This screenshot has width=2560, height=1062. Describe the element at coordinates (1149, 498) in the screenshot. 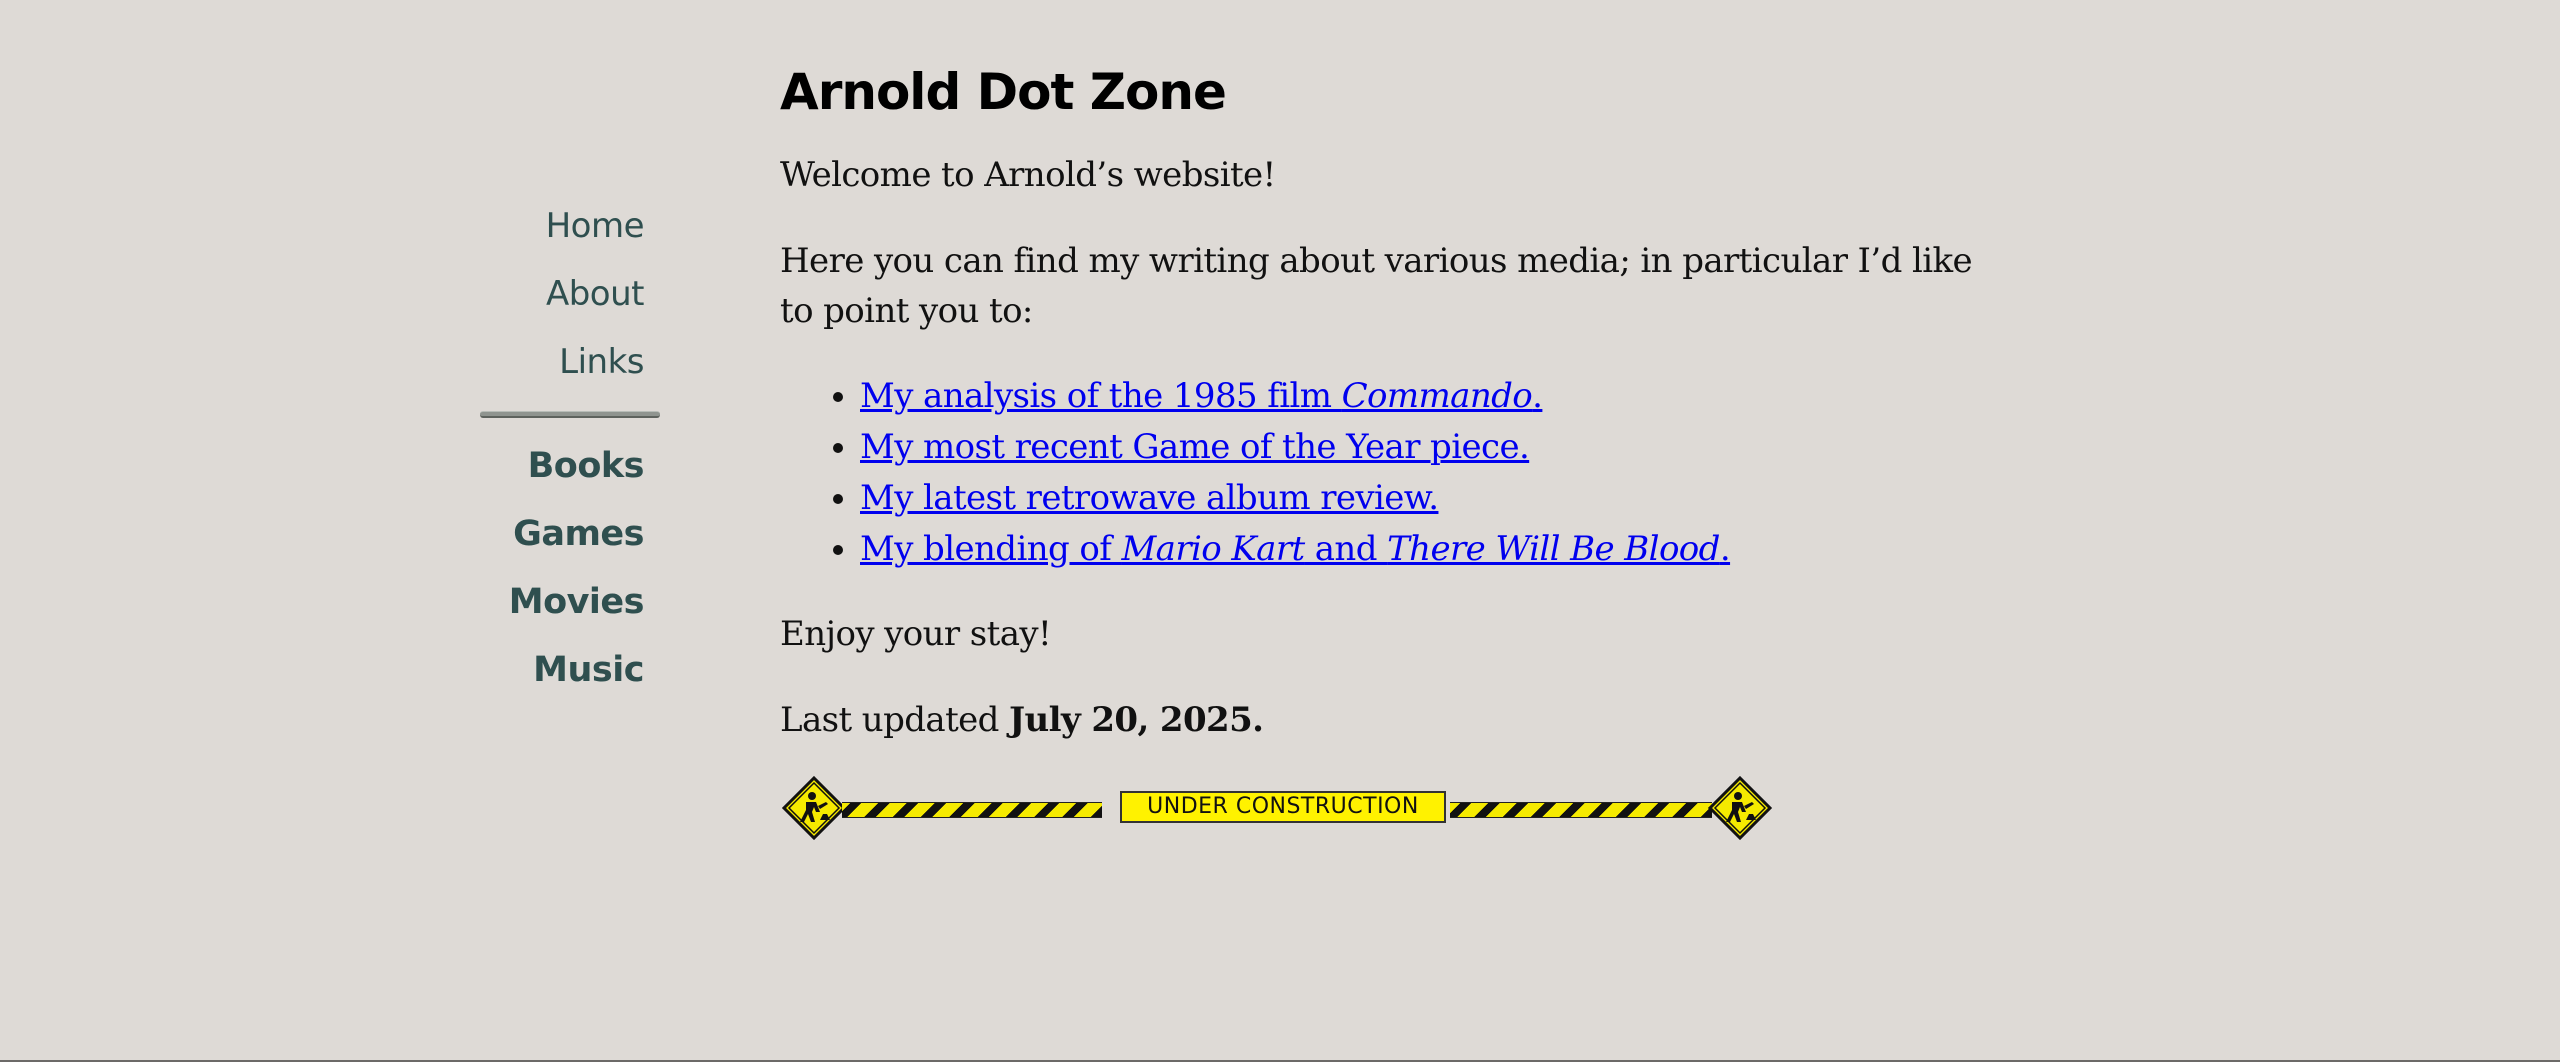

I see `retrowave-review-link: My latest retrowave album review.` at that location.